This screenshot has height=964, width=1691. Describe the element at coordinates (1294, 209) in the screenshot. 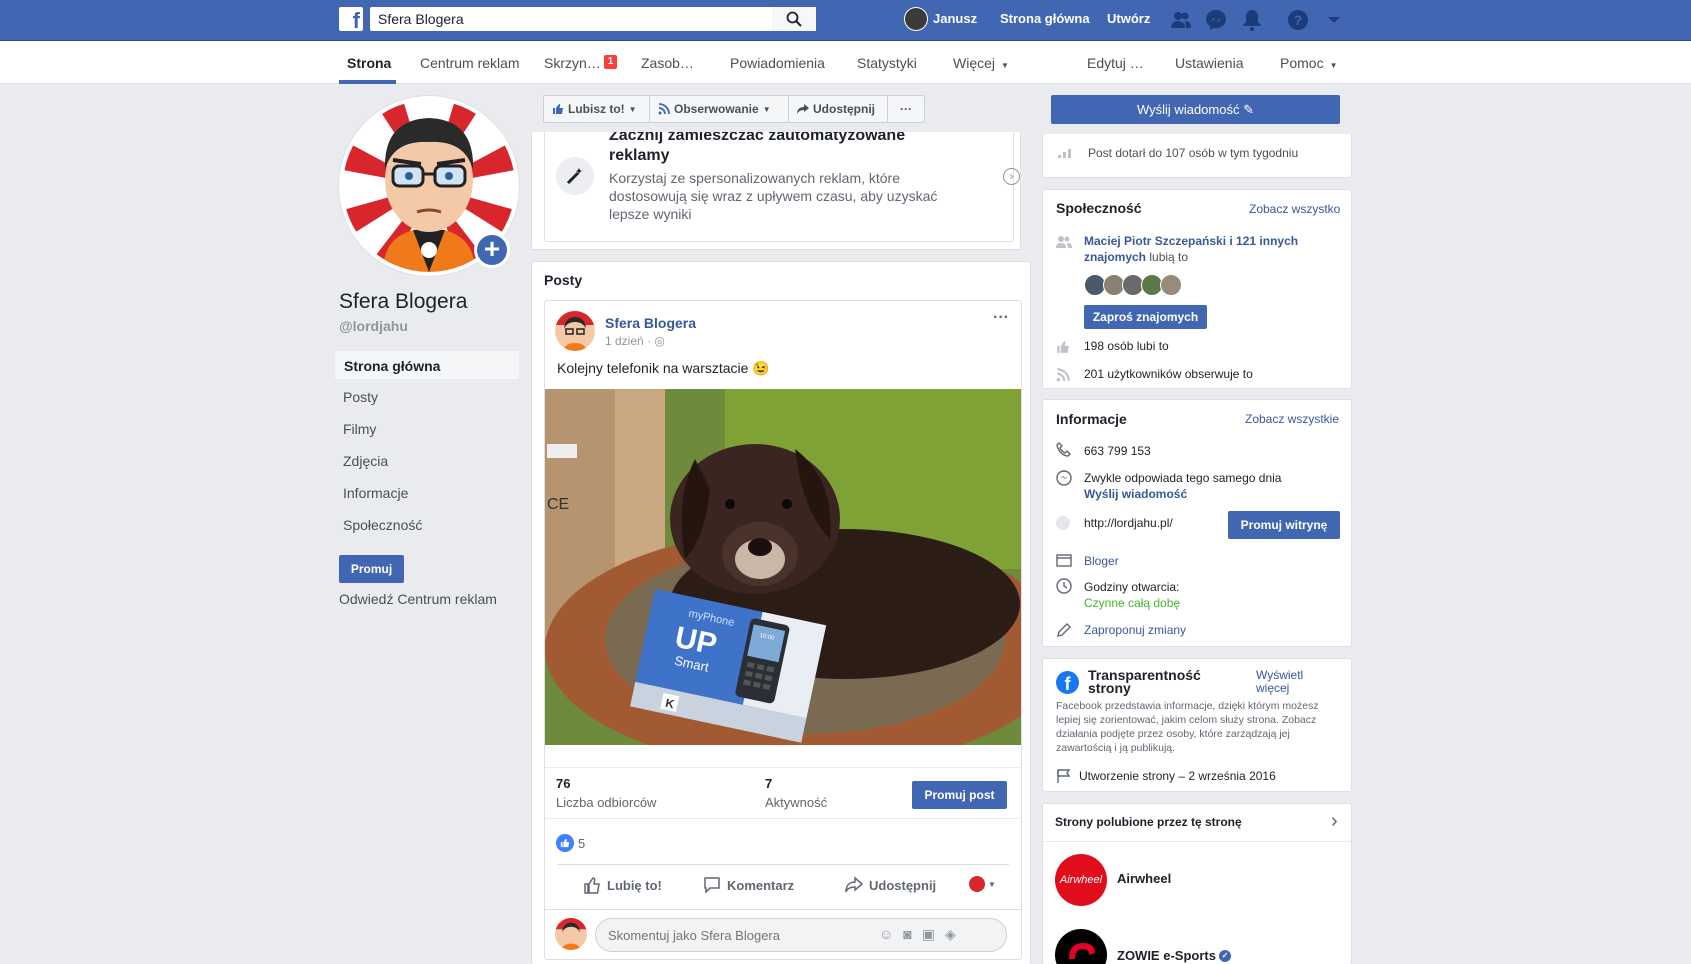

I see `community-see-all-link: Zobacz wszystko` at that location.